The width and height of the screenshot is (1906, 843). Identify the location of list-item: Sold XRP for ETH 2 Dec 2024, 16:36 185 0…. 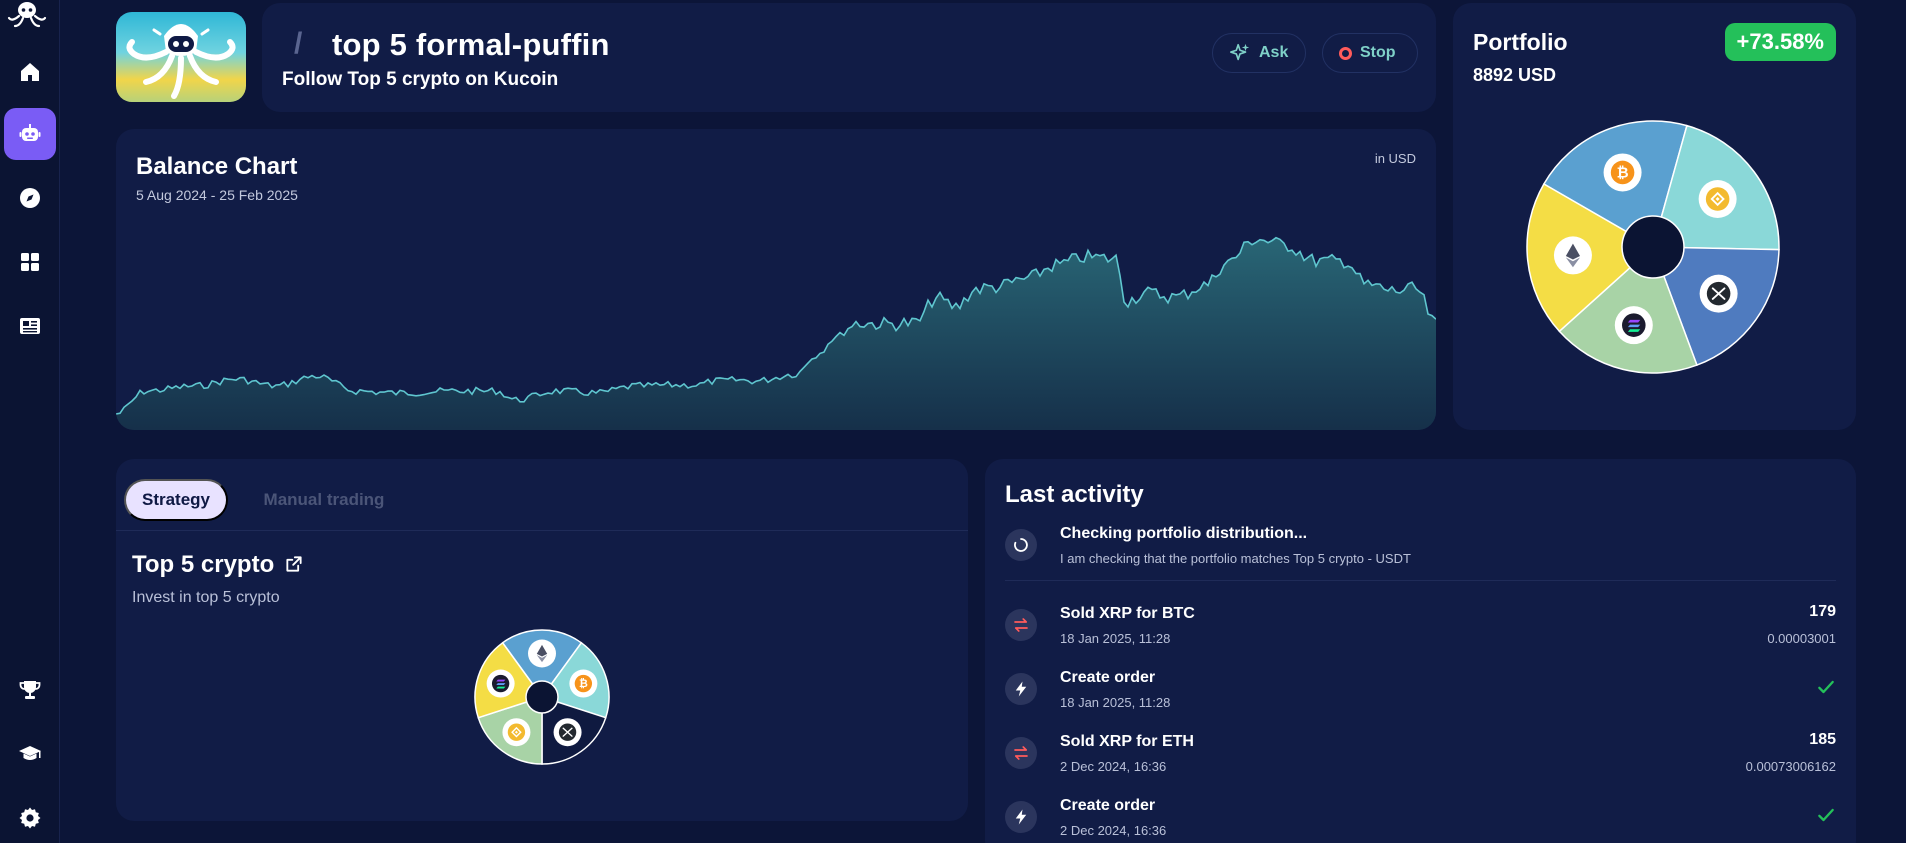
(1420, 758).